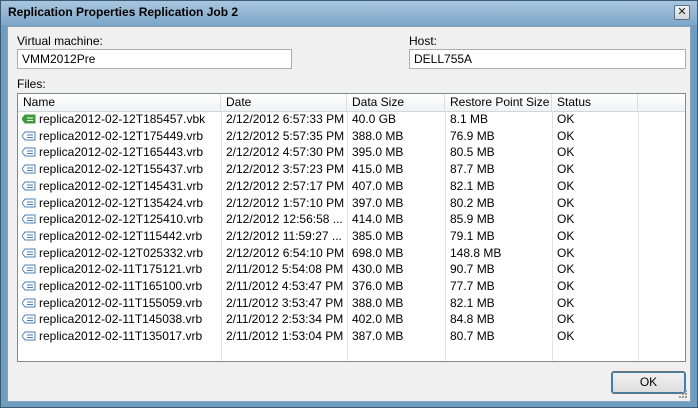 The width and height of the screenshot is (698, 408). What do you see at coordinates (60, 41) in the screenshot?
I see `virtual-machine-label: Virtual machine:` at bounding box center [60, 41].